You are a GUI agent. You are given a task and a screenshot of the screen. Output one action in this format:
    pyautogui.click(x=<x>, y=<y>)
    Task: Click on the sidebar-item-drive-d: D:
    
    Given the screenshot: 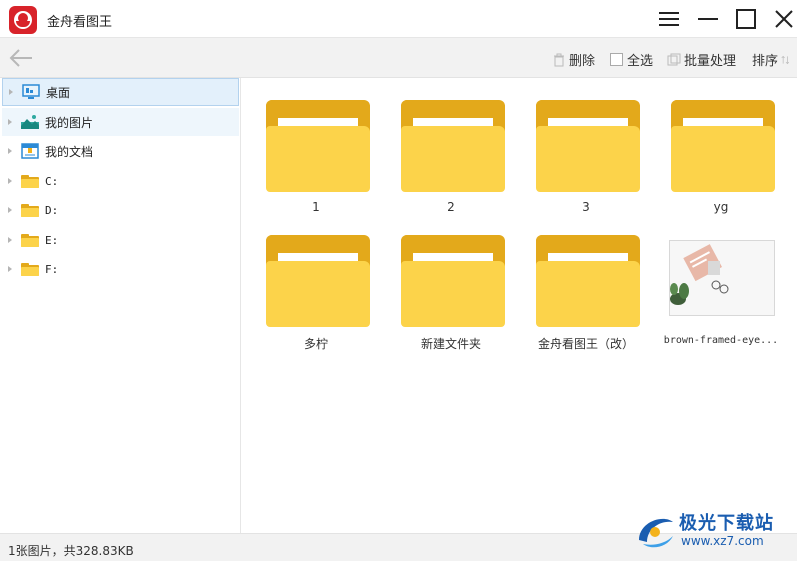 What is the action you would take?
    pyautogui.click(x=120, y=210)
    